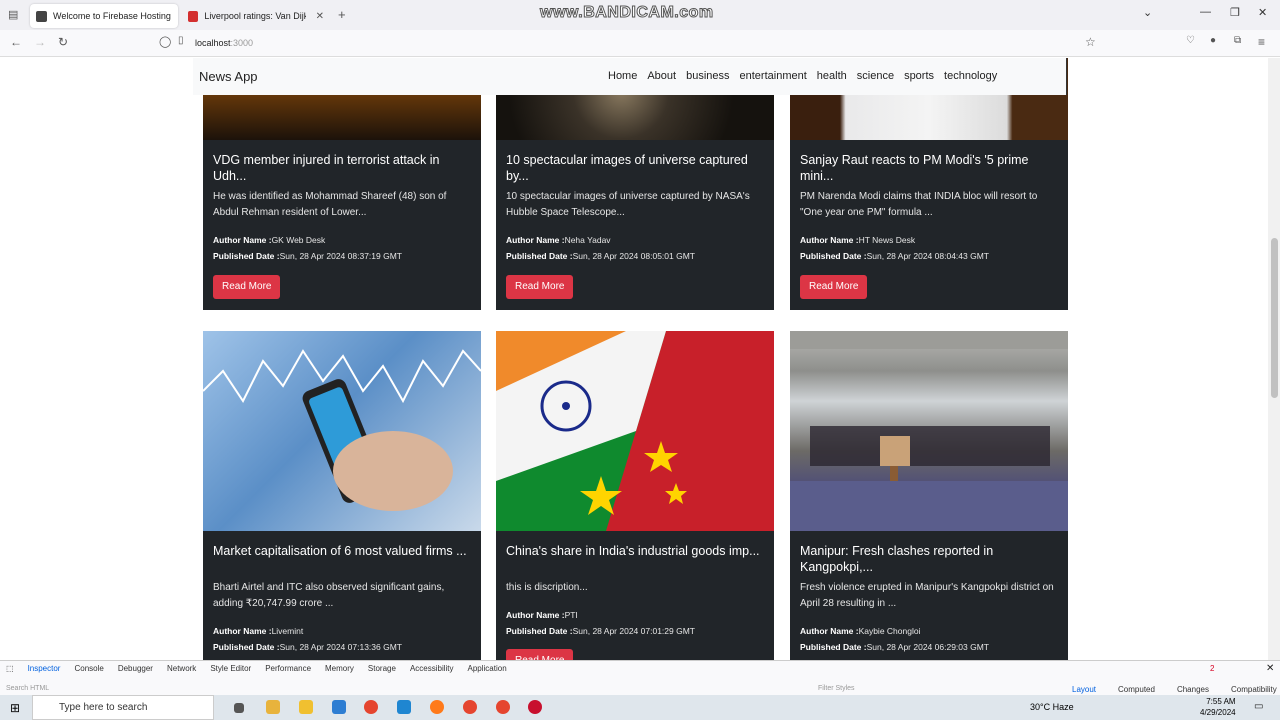  What do you see at coordinates (123, 707) in the screenshot?
I see `taskbar-search-input: Type here to search` at bounding box center [123, 707].